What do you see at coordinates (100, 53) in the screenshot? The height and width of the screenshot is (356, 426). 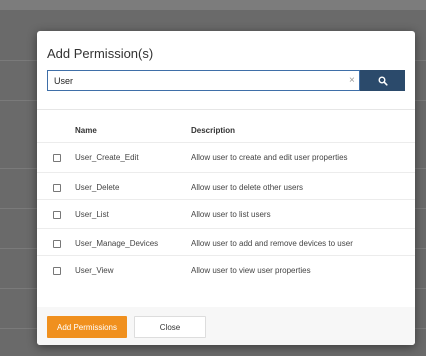 I see `dialog-title: Add Permission(s)` at bounding box center [100, 53].